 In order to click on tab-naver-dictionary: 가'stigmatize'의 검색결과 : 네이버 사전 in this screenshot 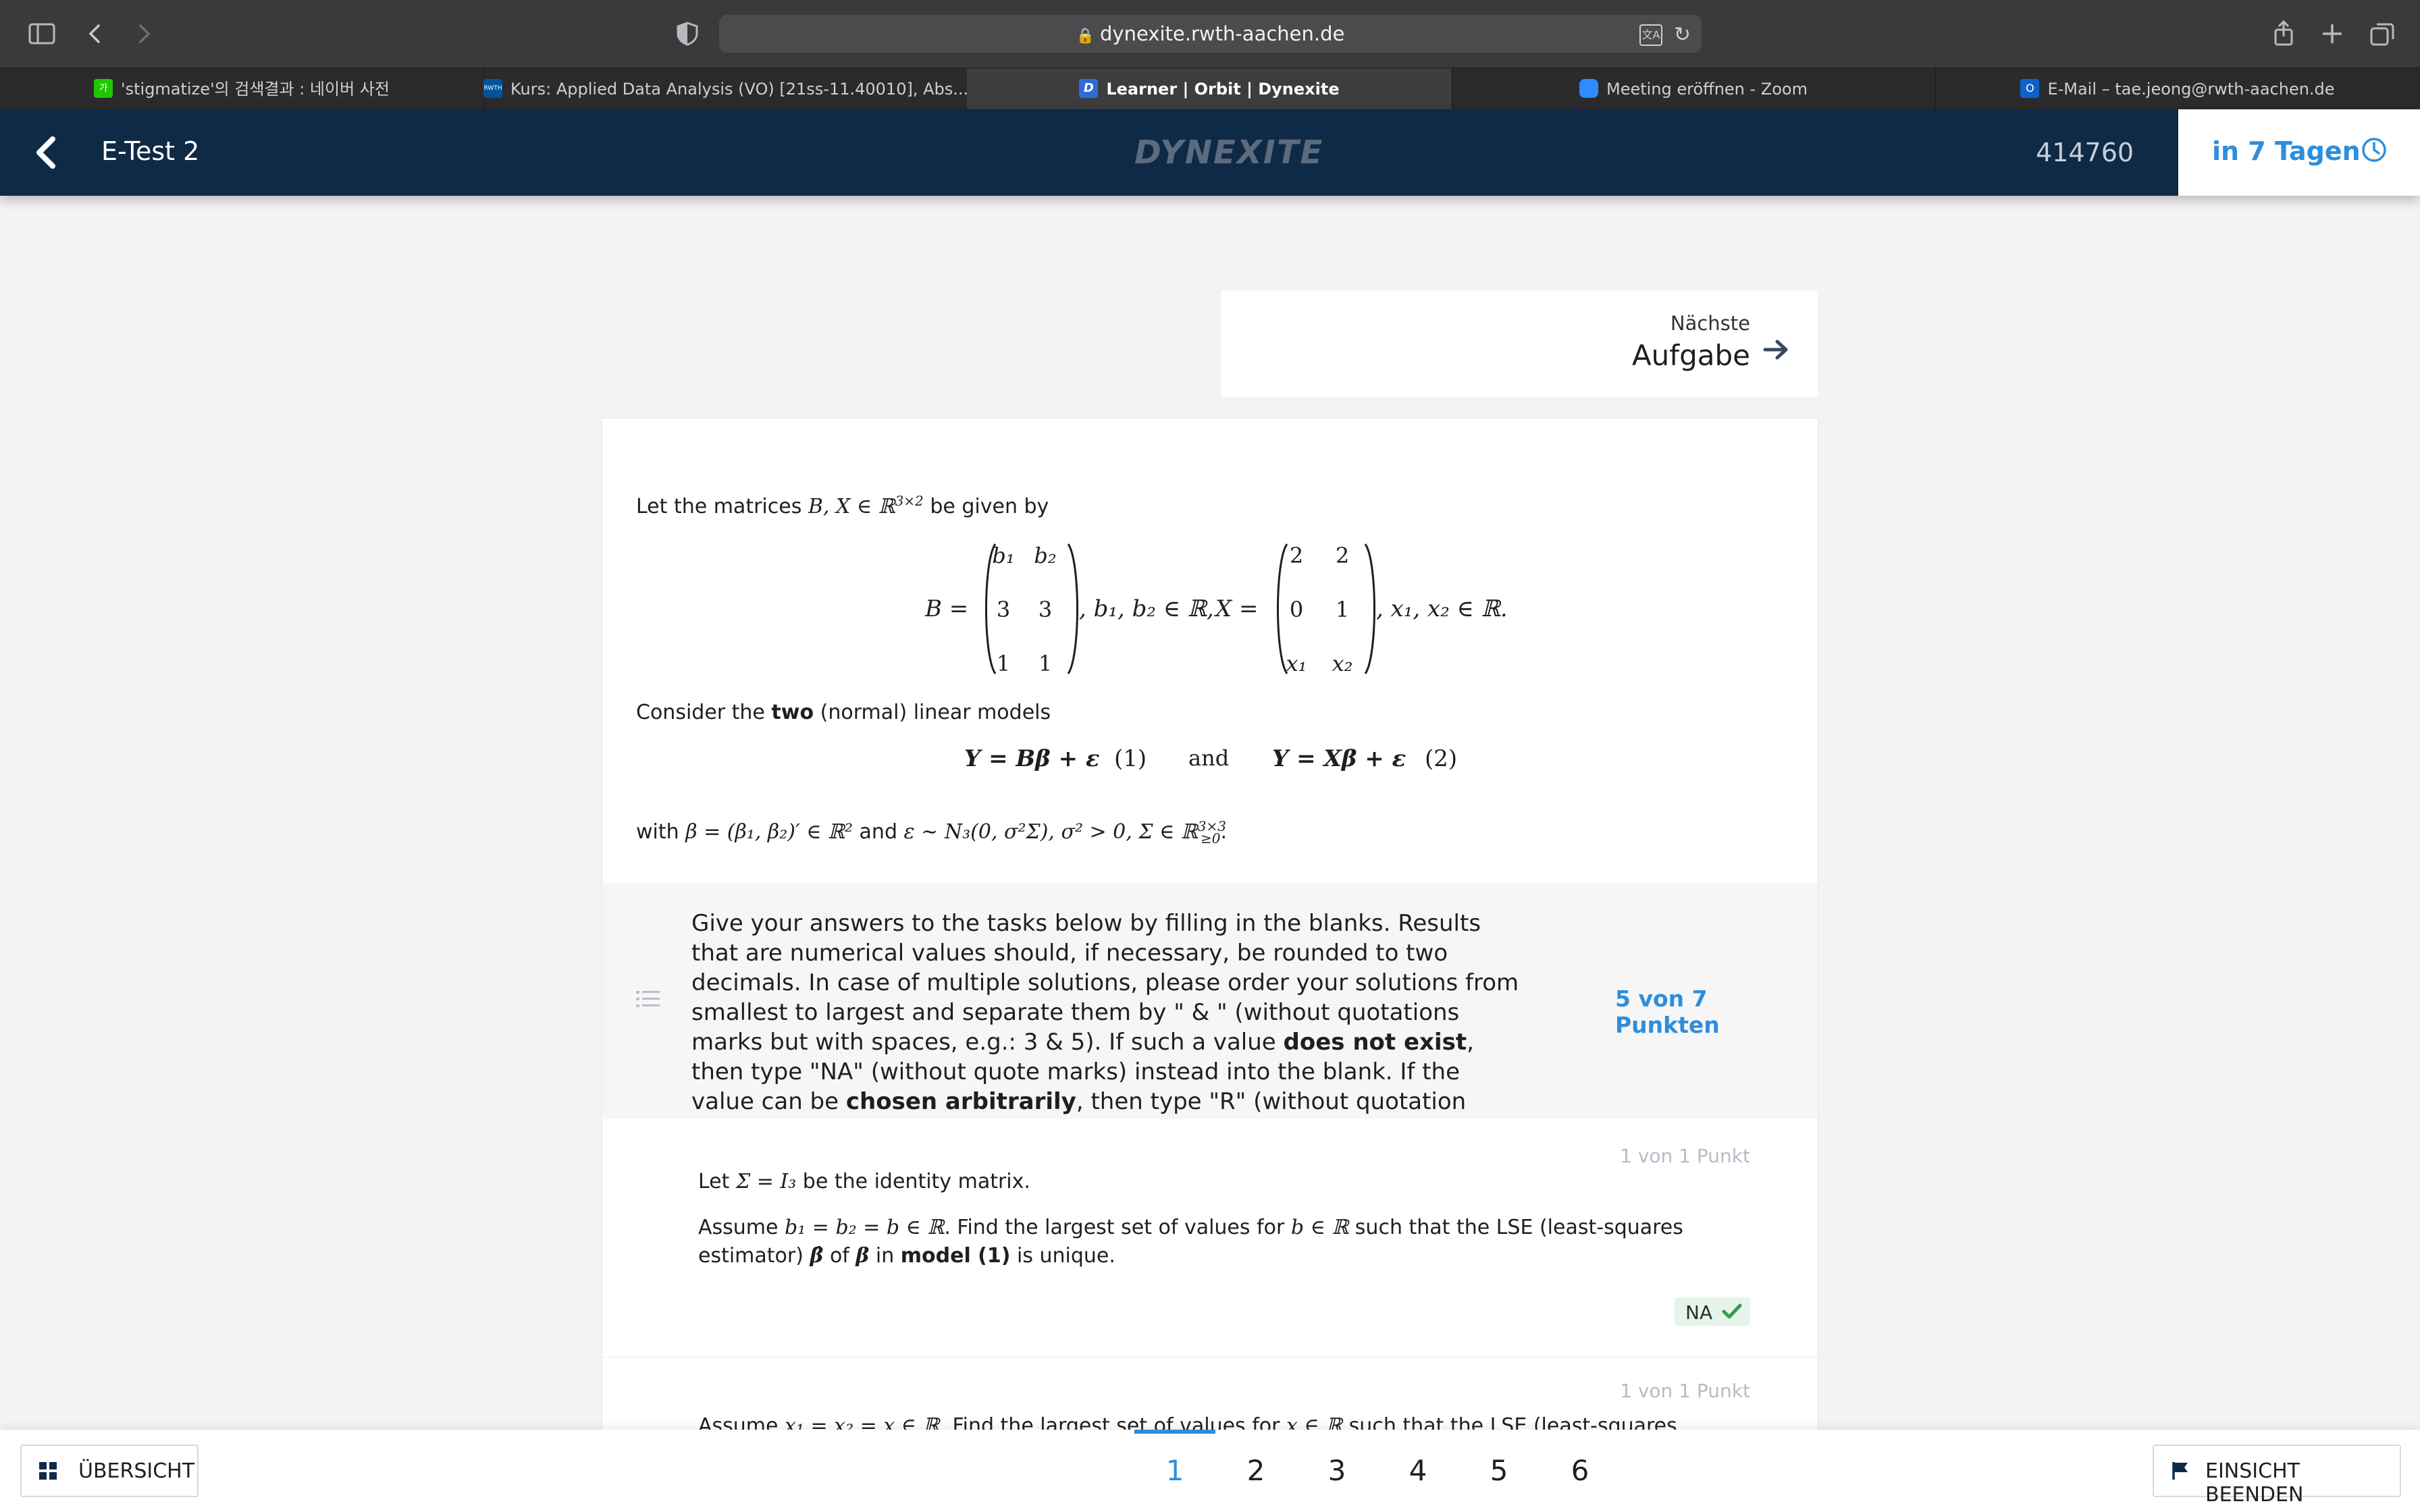, I will do `click(242, 89)`.